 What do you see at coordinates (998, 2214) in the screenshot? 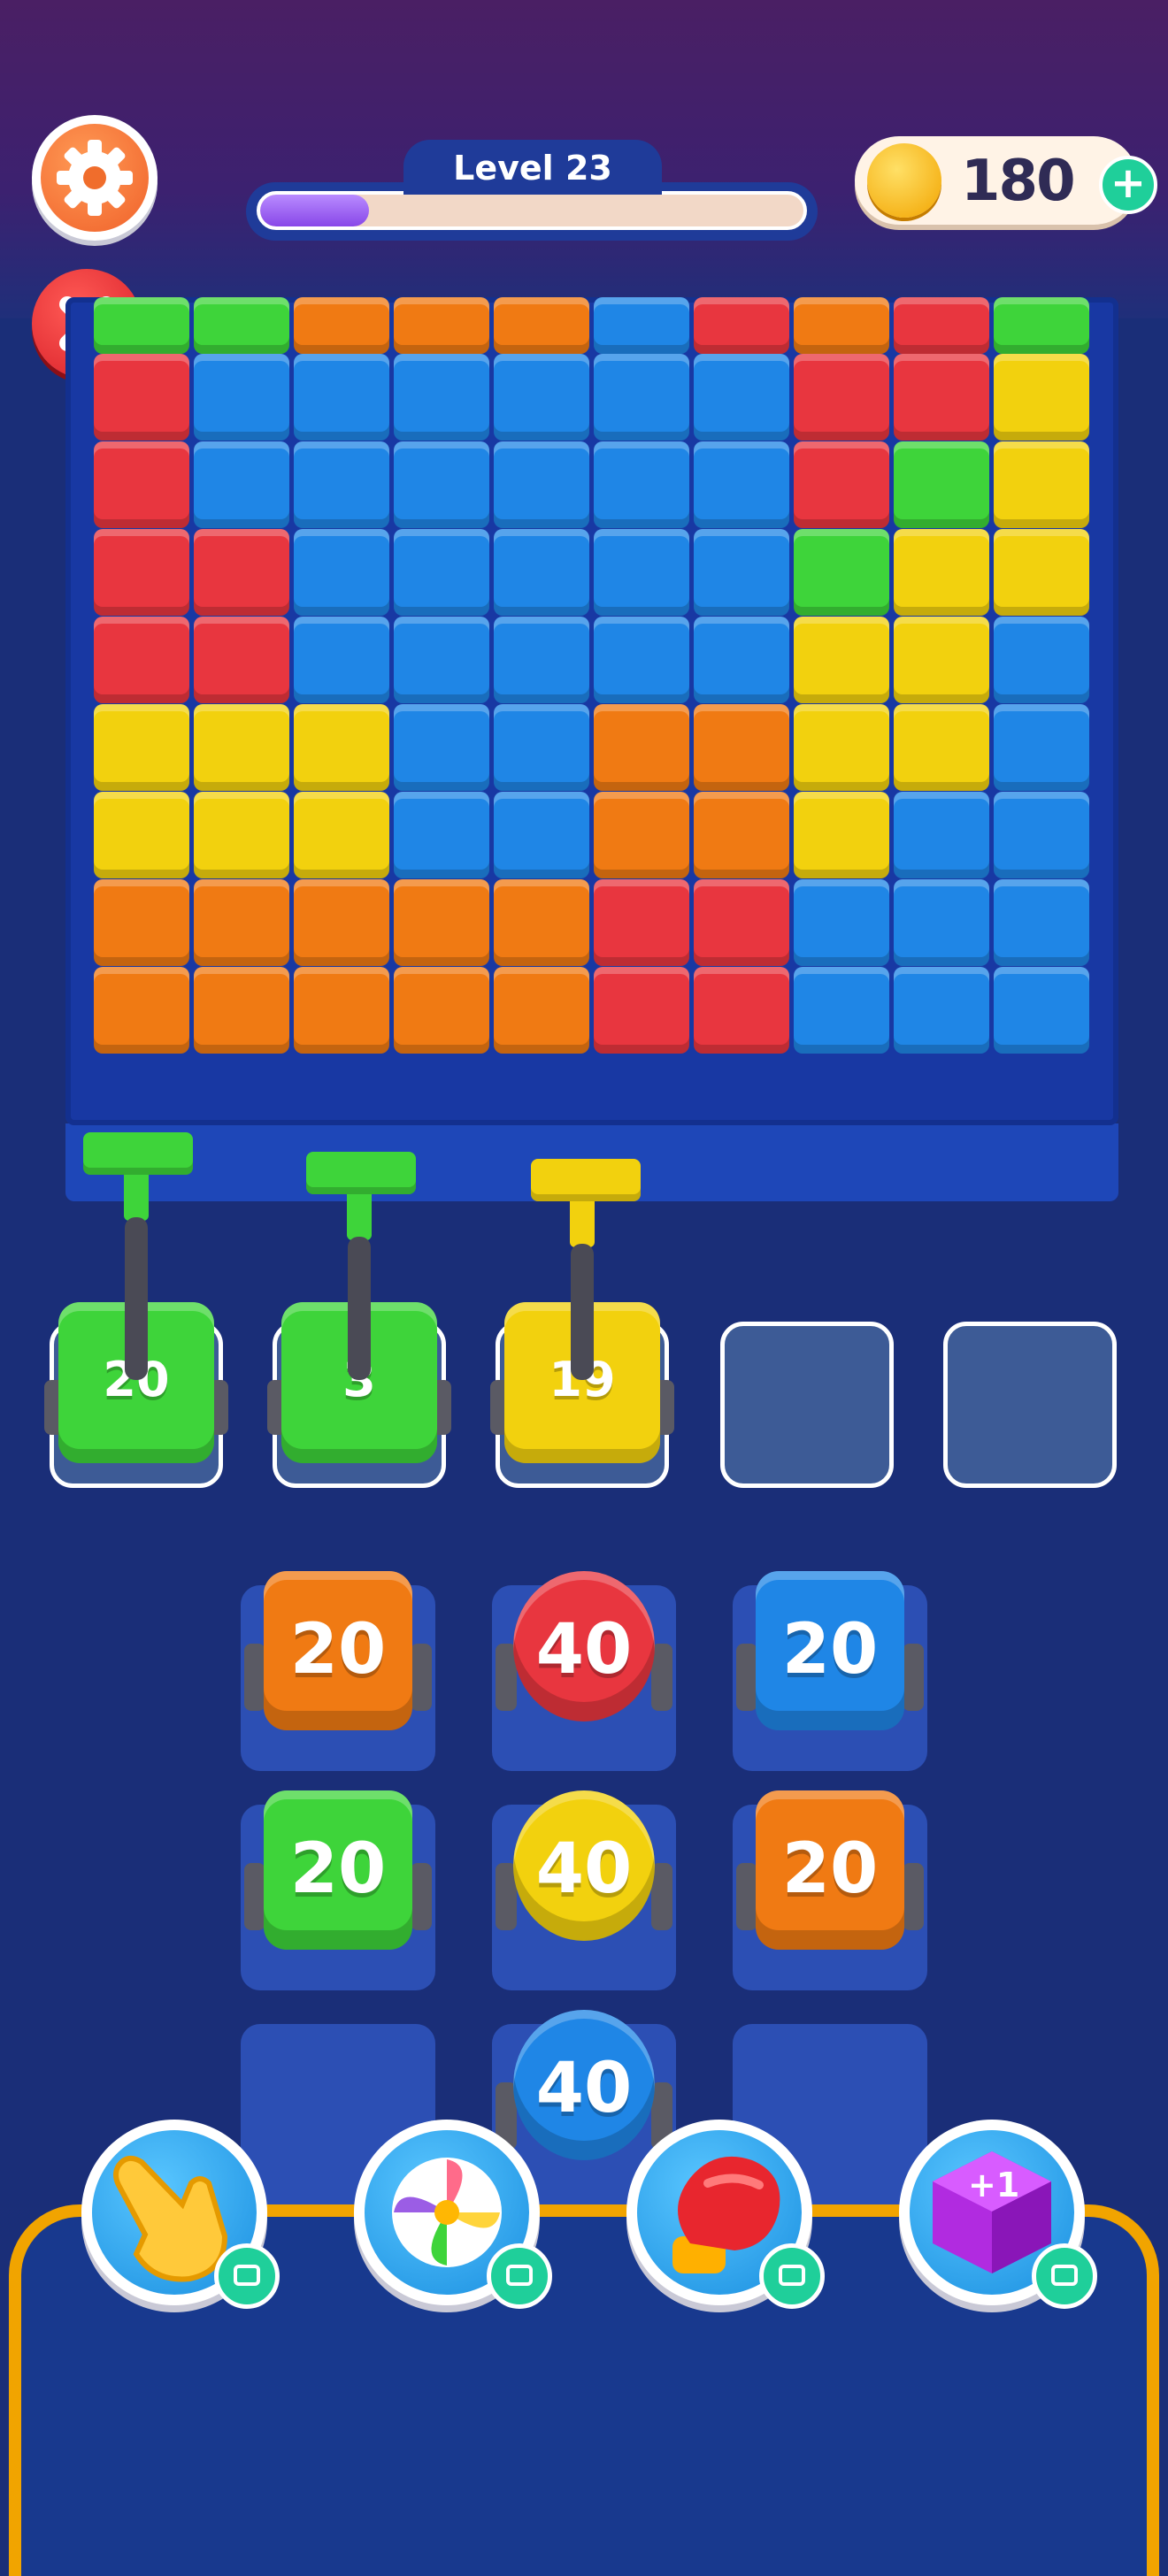
I see `booster-button: +1` at bounding box center [998, 2214].